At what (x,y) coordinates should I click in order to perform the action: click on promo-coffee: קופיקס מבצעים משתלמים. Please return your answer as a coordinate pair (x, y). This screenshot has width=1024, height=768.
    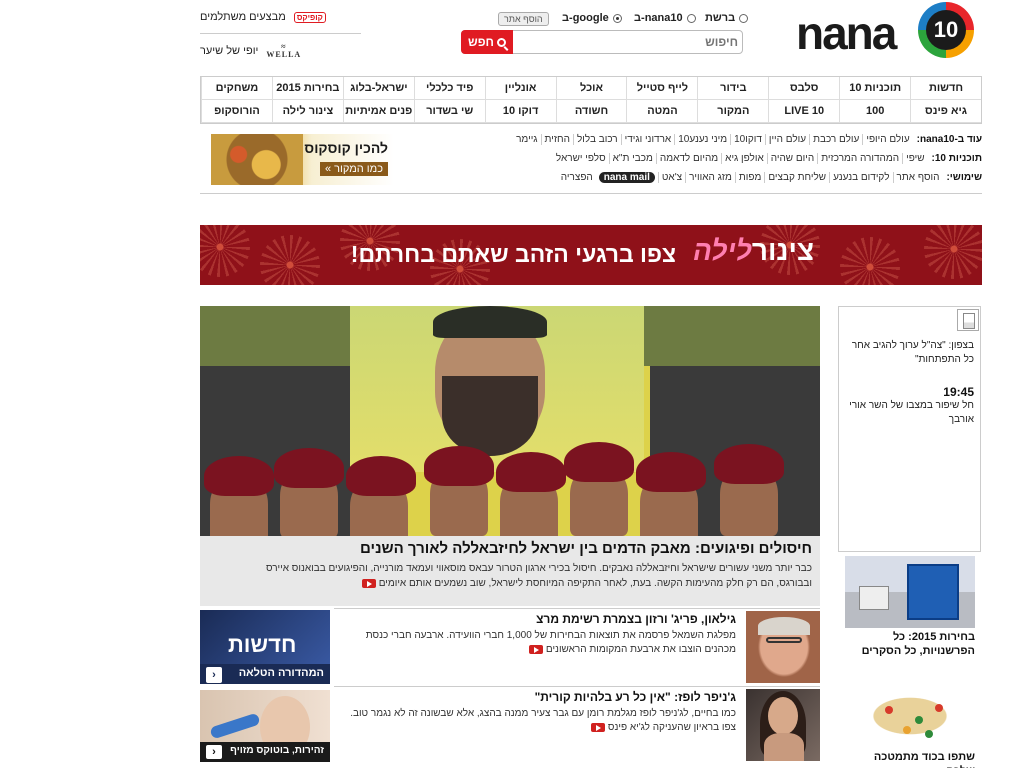
    Looking at the image, I should click on (280, 17).